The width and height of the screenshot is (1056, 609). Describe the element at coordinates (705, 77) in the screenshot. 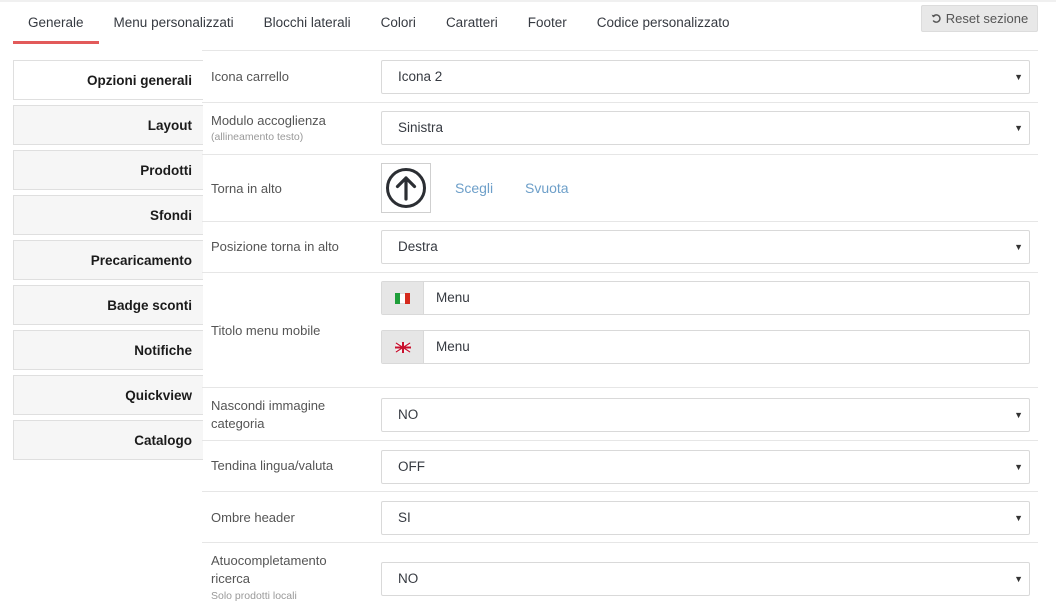

I see `cart-icon-select: Icona 2 ▼` at that location.